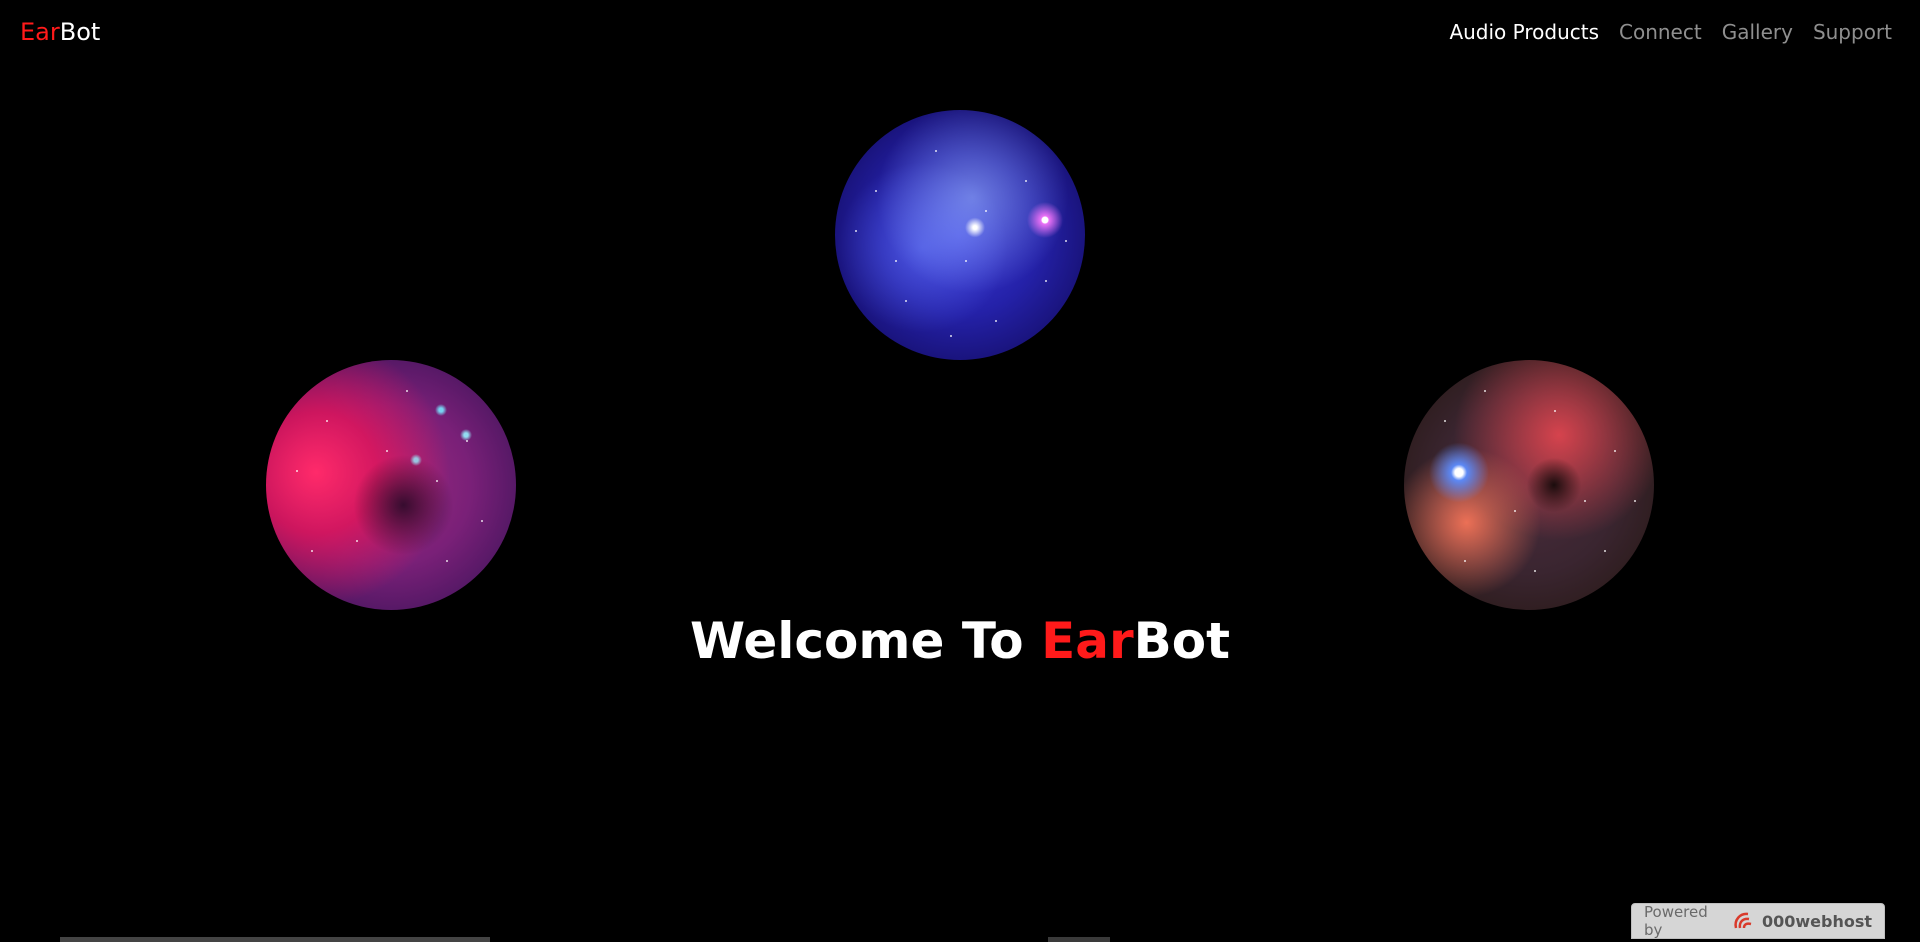 The width and height of the screenshot is (1920, 942). Describe the element at coordinates (1087, 641) in the screenshot. I see `headline-accent: Ear` at that location.